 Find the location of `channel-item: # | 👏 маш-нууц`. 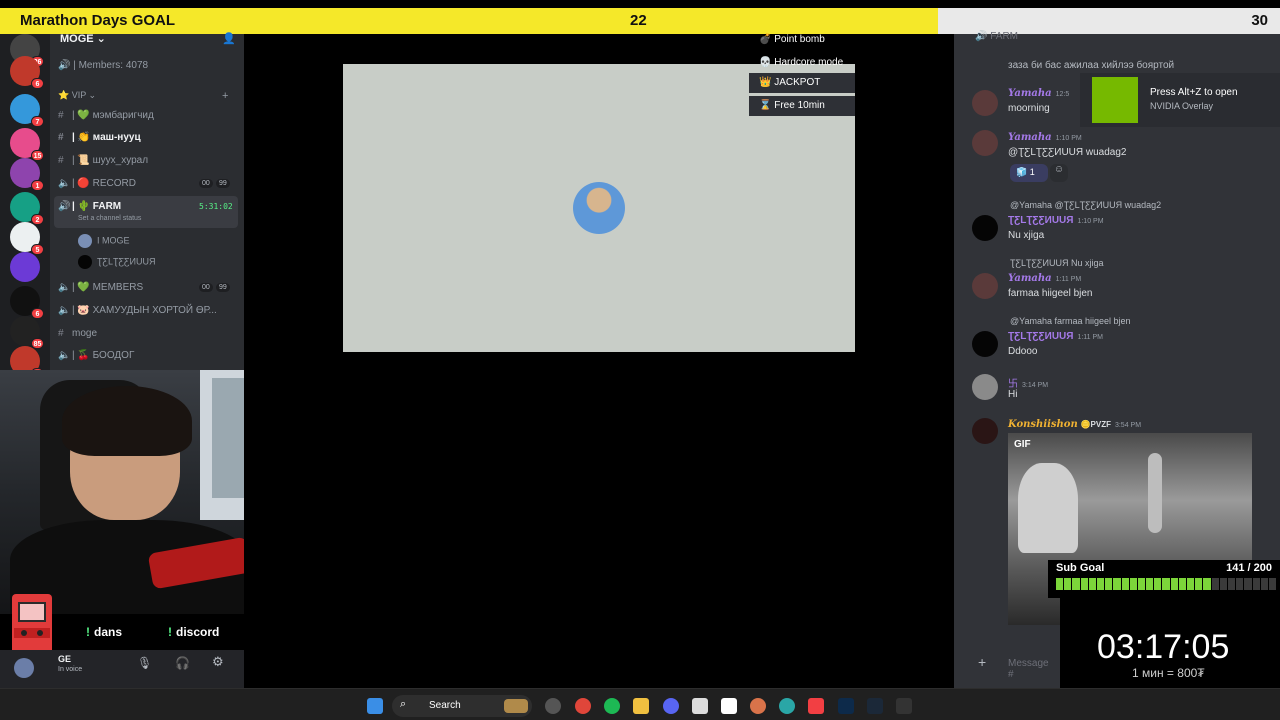

channel-item: # | 👏 маш-нууц is located at coordinates (99, 137).